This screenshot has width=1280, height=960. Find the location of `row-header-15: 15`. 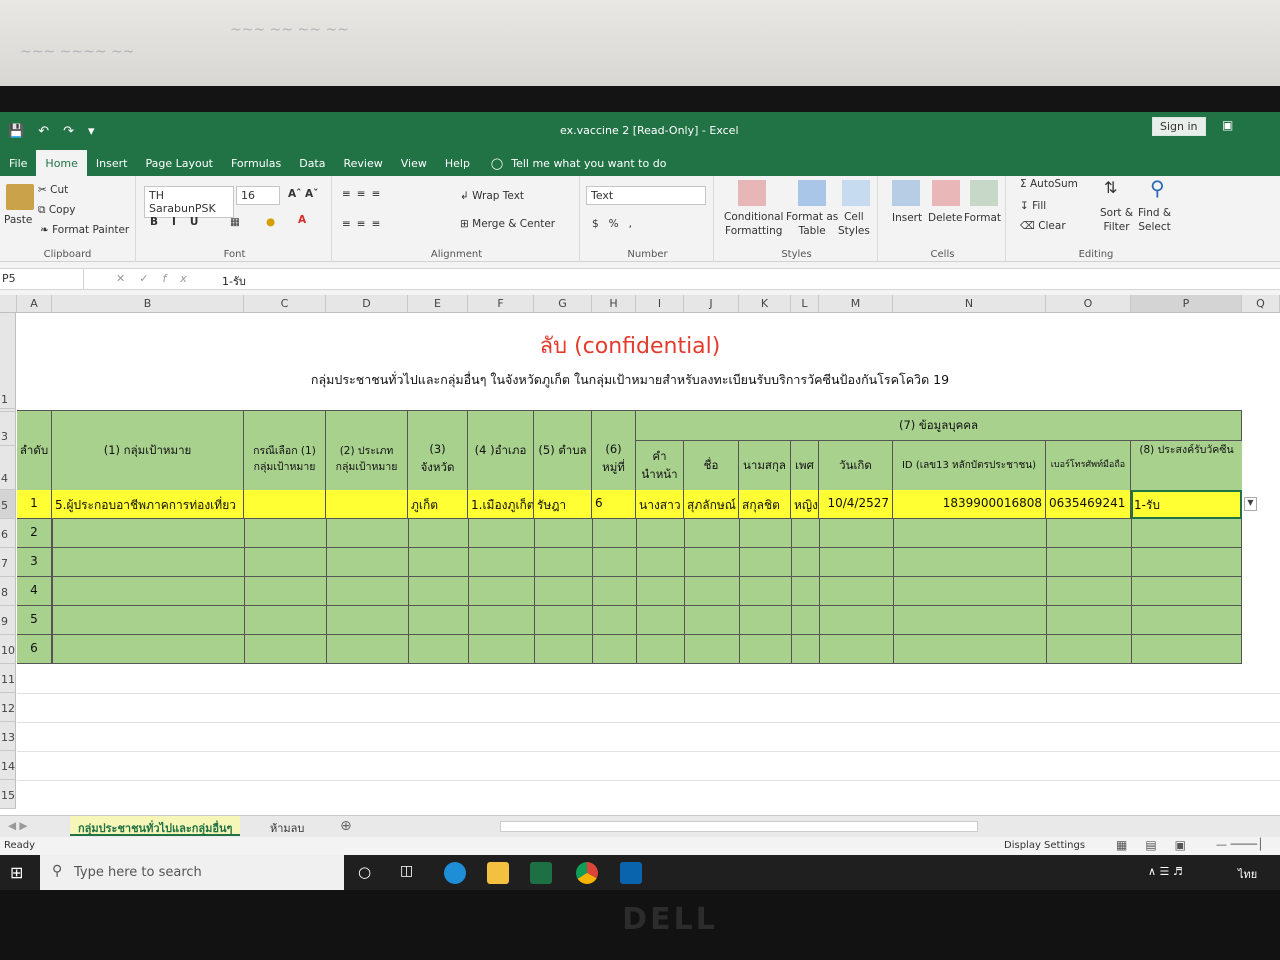

row-header-15: 15 is located at coordinates (8, 794).